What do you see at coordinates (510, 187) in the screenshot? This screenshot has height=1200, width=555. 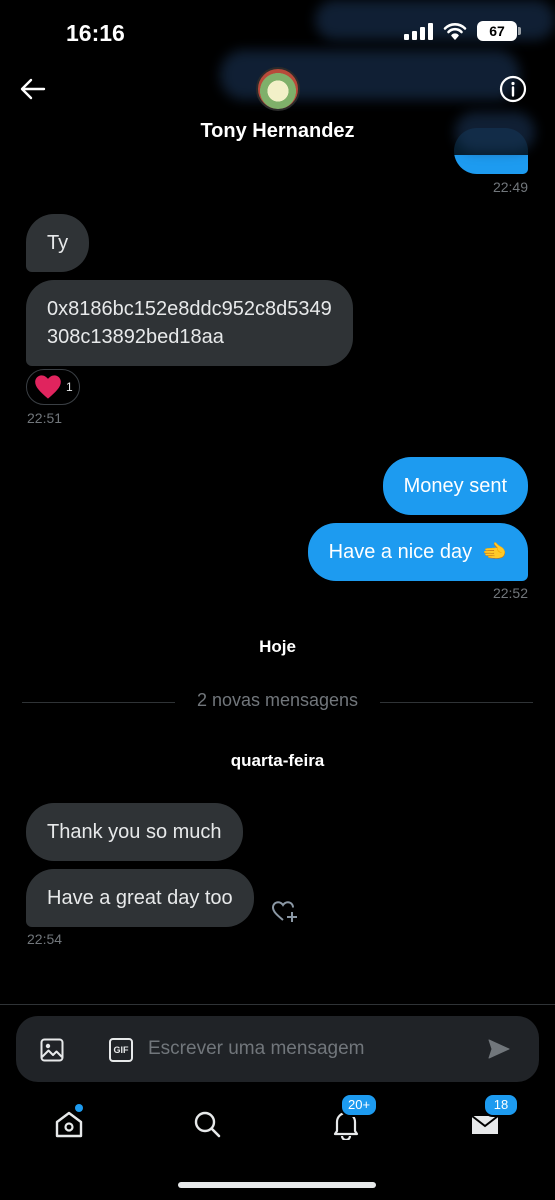 I see `message-timestamp: 22:49` at bounding box center [510, 187].